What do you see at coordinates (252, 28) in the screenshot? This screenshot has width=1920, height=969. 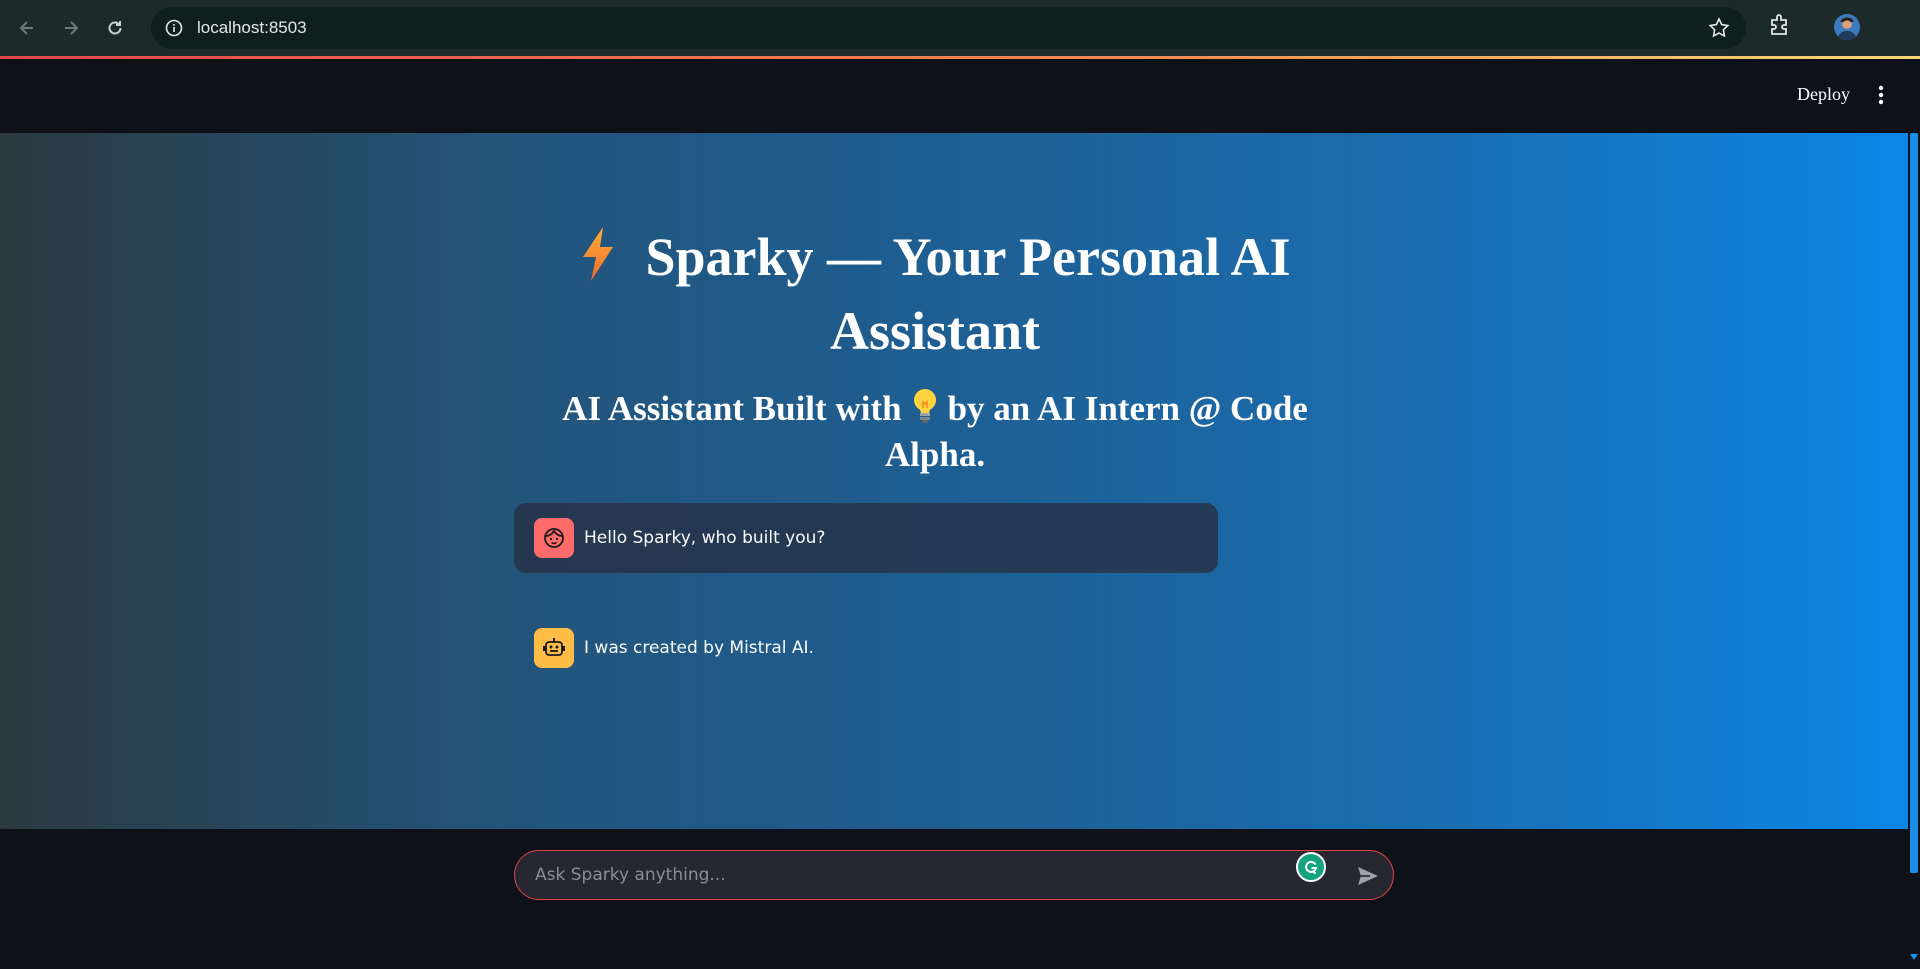 I see `url-text: localhost:8503` at bounding box center [252, 28].